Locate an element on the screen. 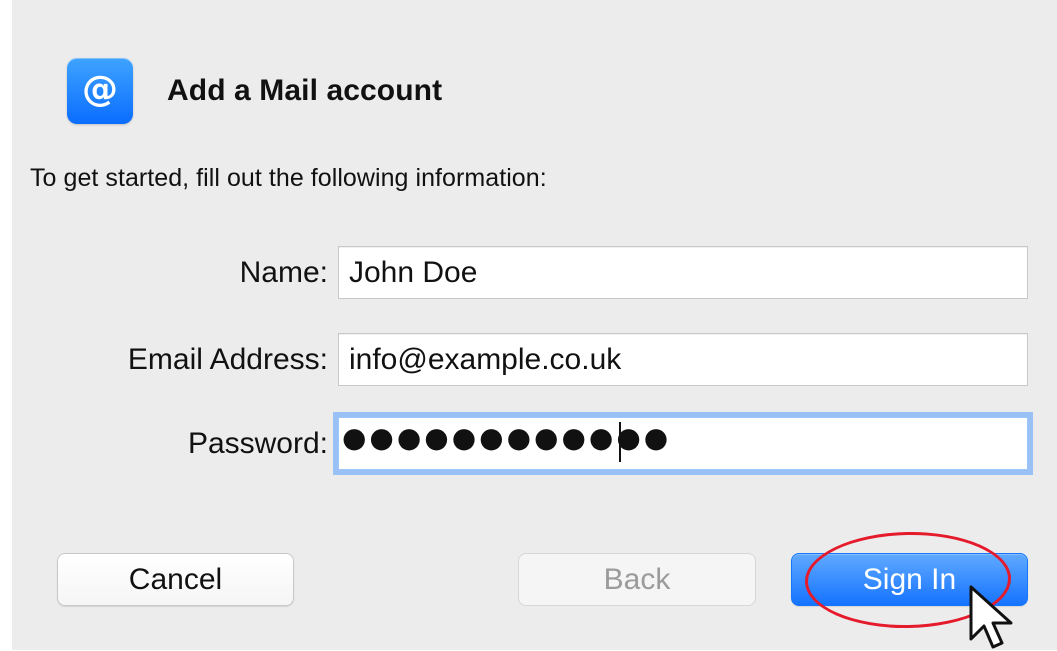 Image resolution: width=1057 pixels, height=651 pixels. email-address-label: Email Address: is located at coordinates (227, 359).